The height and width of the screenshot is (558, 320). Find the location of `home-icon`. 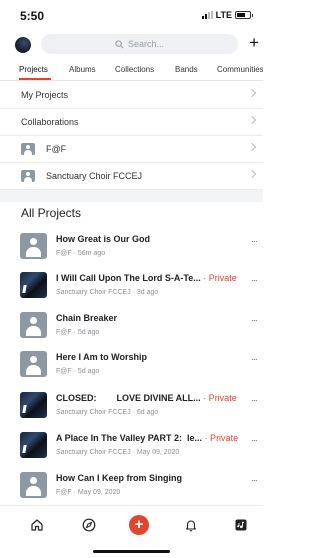

home-icon is located at coordinates (37, 525).